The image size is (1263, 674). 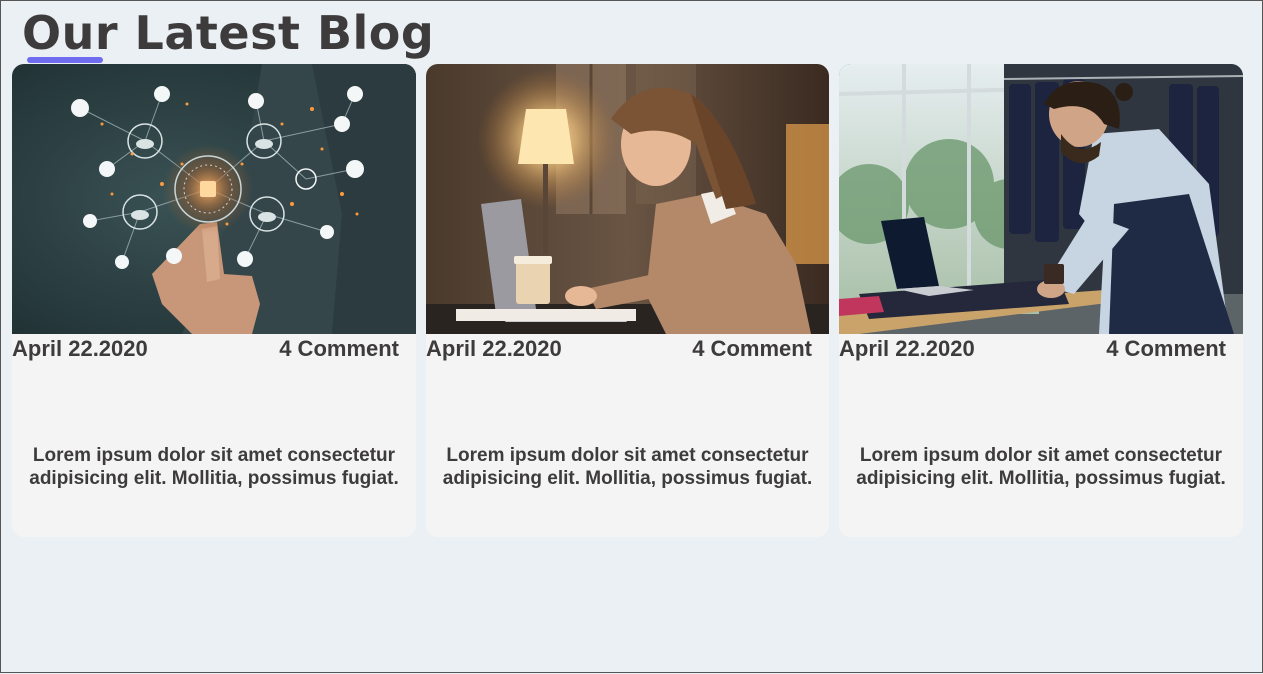 I want to click on title-underline, so click(x=65, y=60).